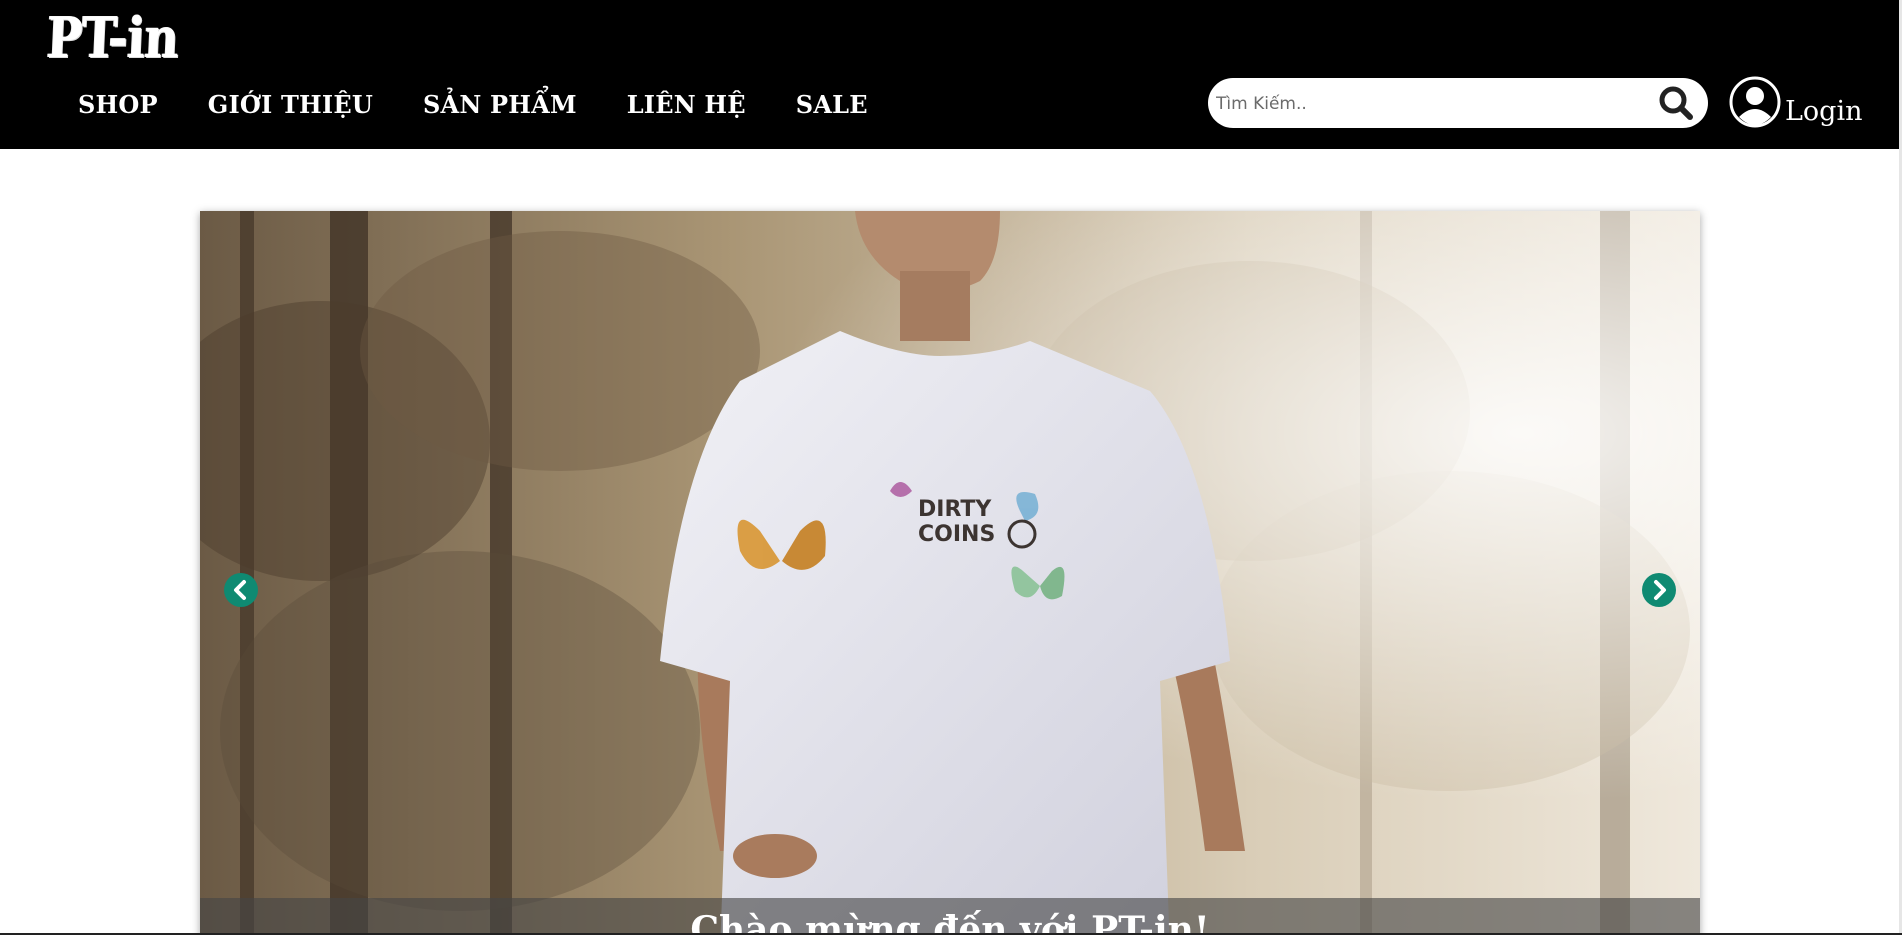  Describe the element at coordinates (686, 104) in the screenshot. I see `nav-item-contact: LIÊN HỆ` at that location.